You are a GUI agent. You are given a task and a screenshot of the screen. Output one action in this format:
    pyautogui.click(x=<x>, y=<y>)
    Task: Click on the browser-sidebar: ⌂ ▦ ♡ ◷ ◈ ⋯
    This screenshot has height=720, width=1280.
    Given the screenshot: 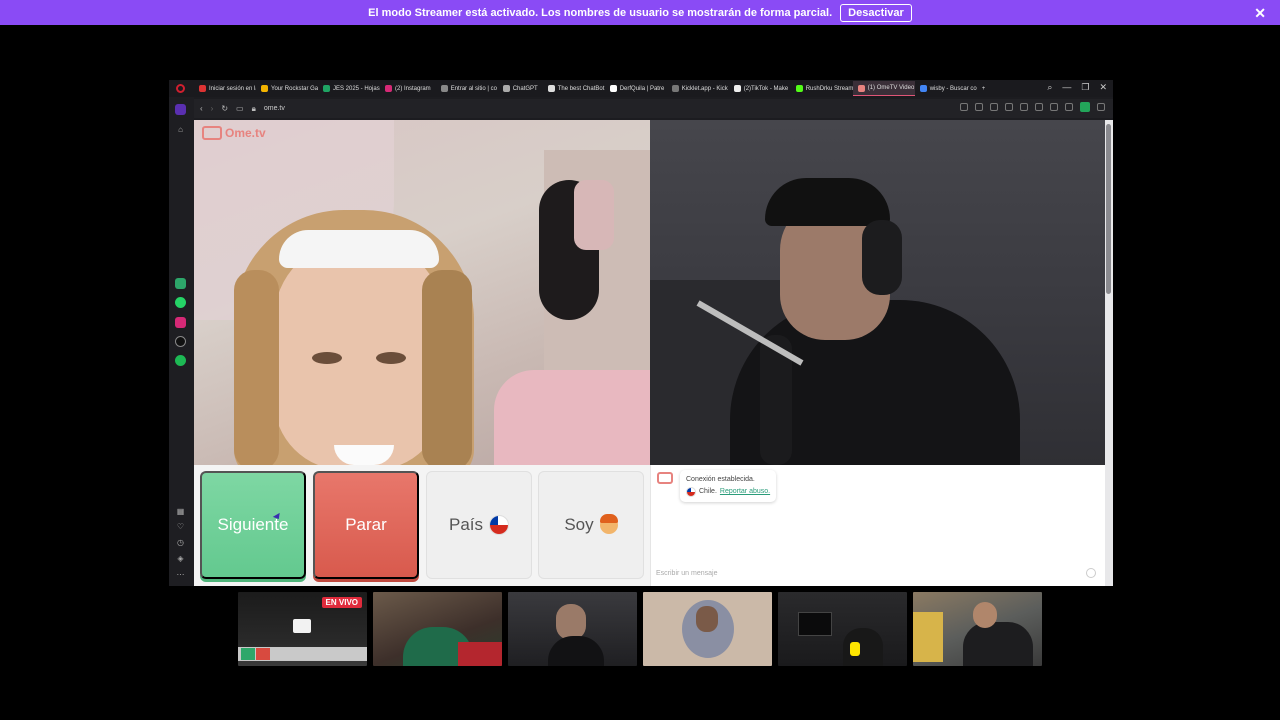 What is the action you would take?
    pyautogui.click(x=181, y=341)
    